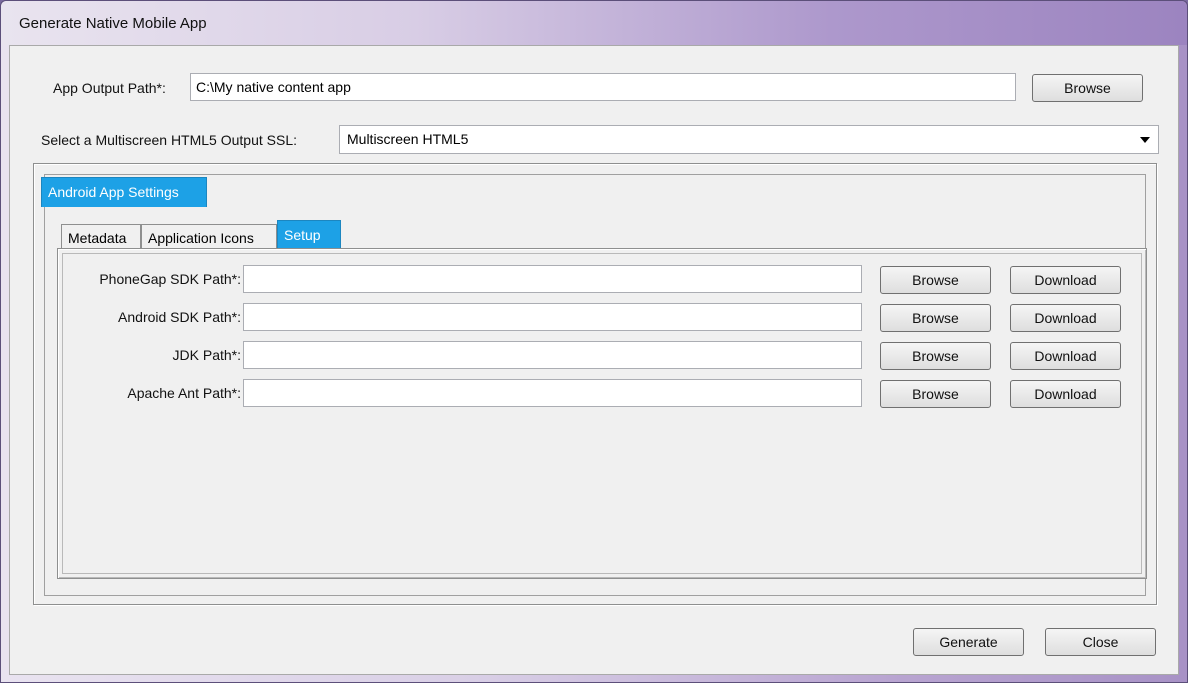  Describe the element at coordinates (109, 88) in the screenshot. I see `app-output-path-label: App Output Path*:` at that location.